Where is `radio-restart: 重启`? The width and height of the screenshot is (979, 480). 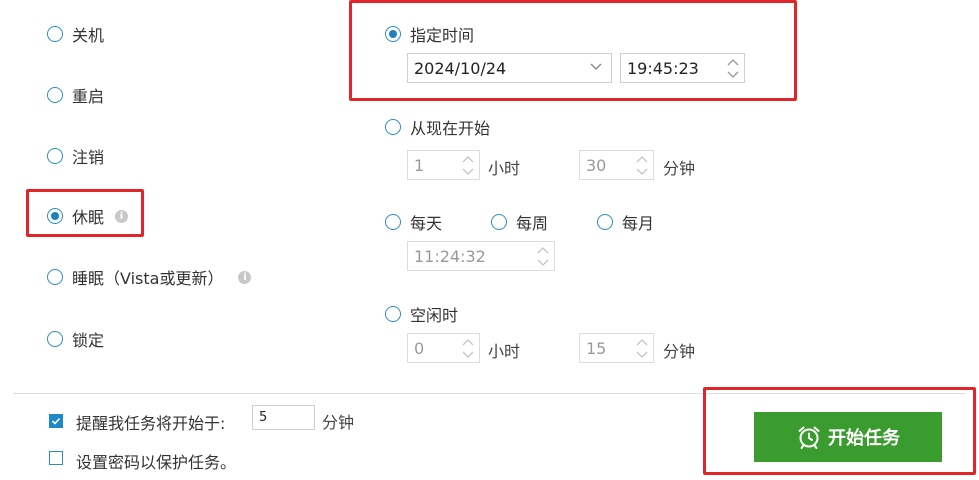
radio-restart: 重启 is located at coordinates (75, 95).